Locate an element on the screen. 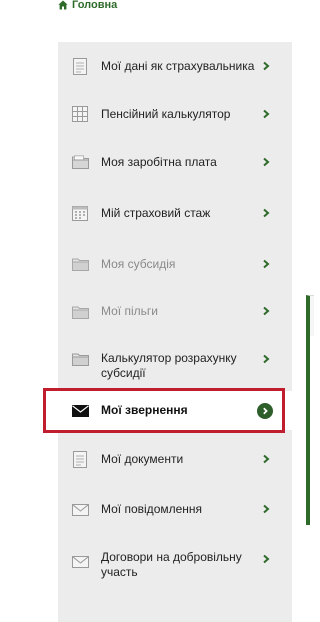 The width and height of the screenshot is (320, 622). menu-item-label: Мій страховий стаж is located at coordinates (156, 213).